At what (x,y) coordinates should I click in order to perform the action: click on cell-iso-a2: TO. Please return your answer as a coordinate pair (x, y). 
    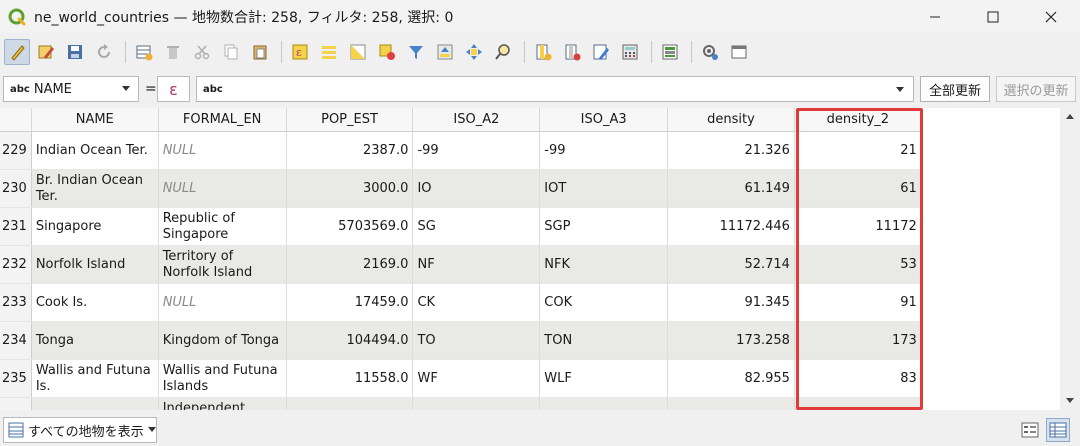
    Looking at the image, I should click on (476, 340).